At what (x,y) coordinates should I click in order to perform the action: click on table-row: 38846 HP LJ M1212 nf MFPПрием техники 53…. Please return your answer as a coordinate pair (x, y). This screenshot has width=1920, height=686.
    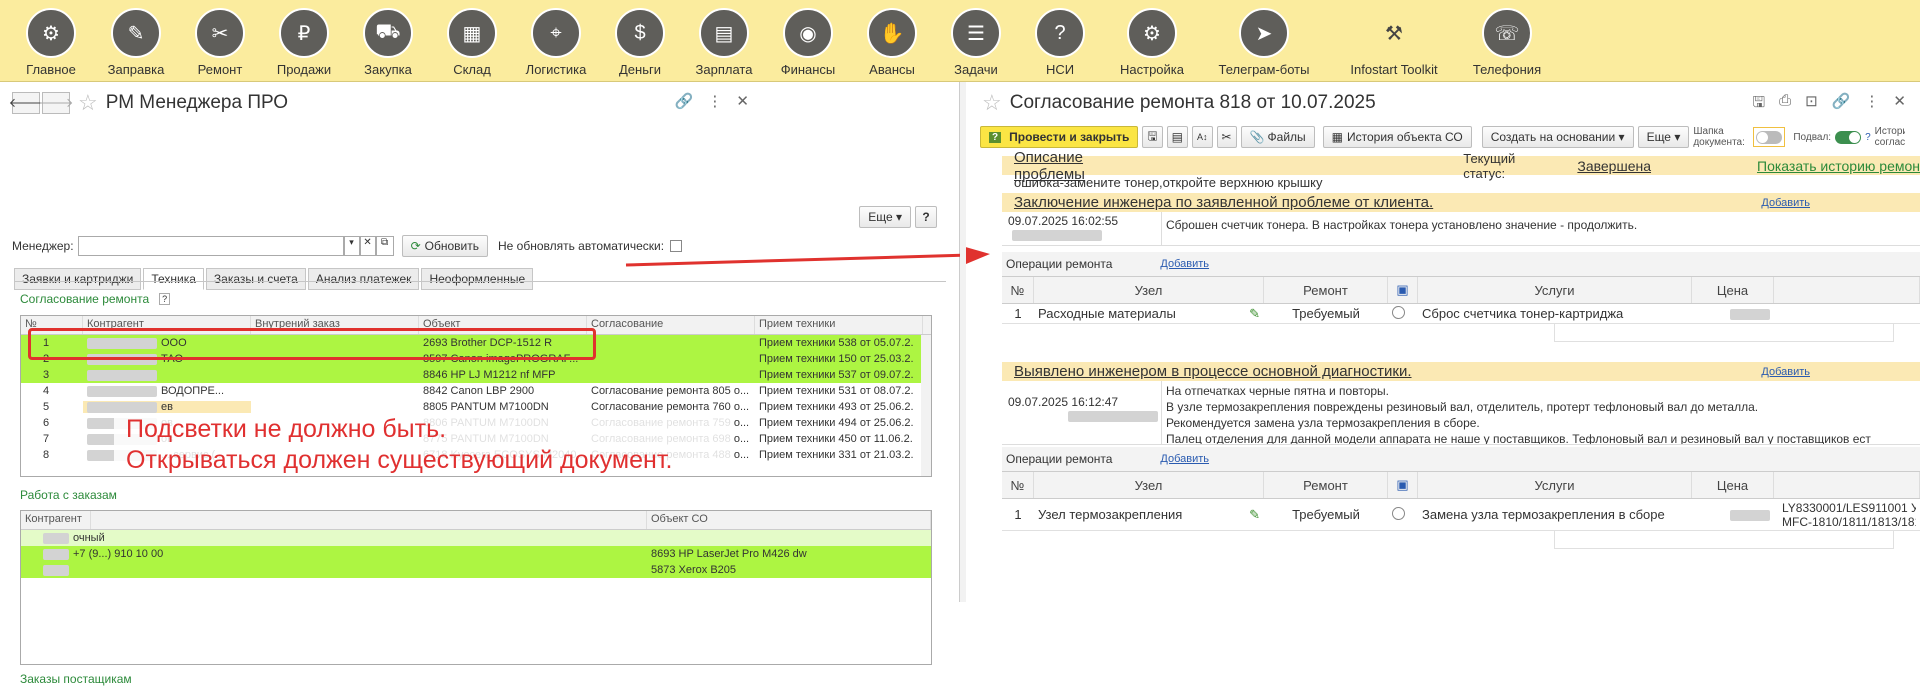
    Looking at the image, I should click on (476, 375).